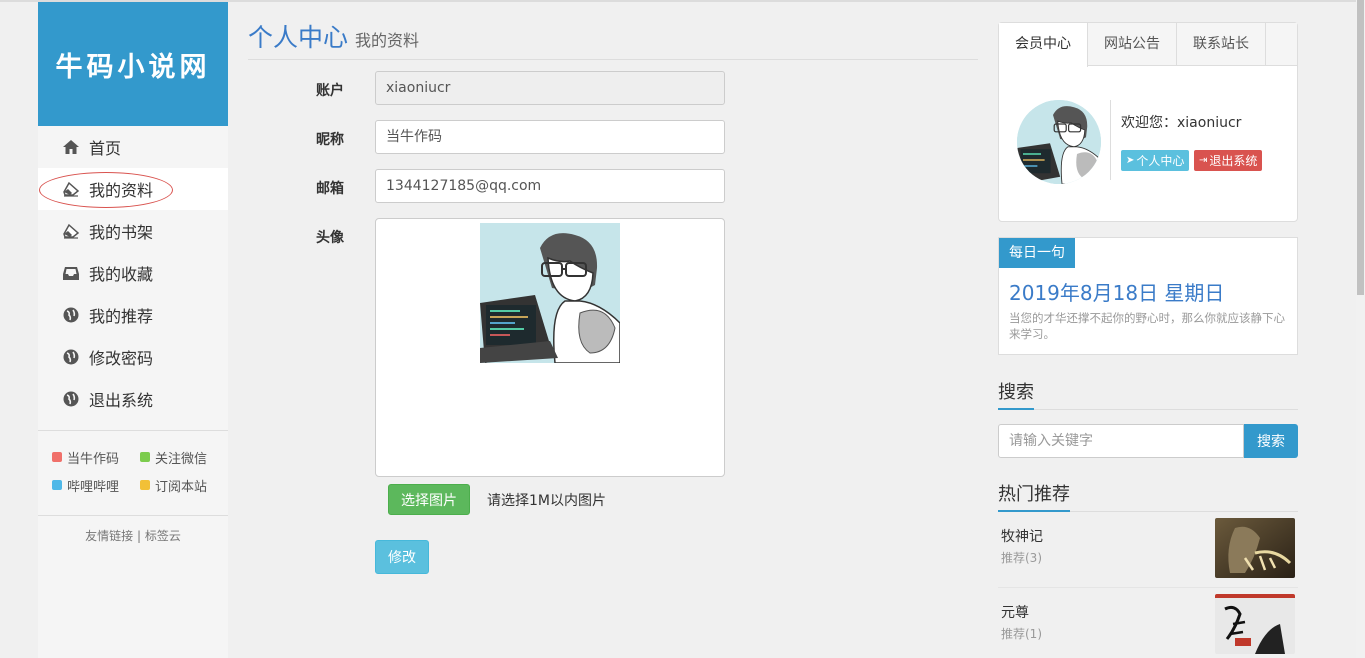 The width and height of the screenshot is (1365, 658). What do you see at coordinates (121, 358) in the screenshot?
I see `sidebar-item-label: 修改密码` at bounding box center [121, 358].